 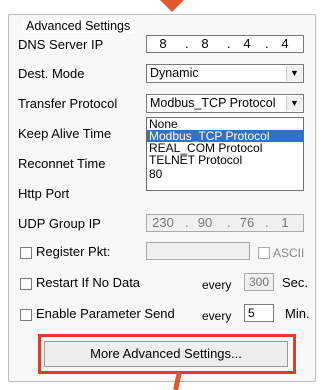 I want to click on annotation-arrow-top, so click(x=172, y=6).